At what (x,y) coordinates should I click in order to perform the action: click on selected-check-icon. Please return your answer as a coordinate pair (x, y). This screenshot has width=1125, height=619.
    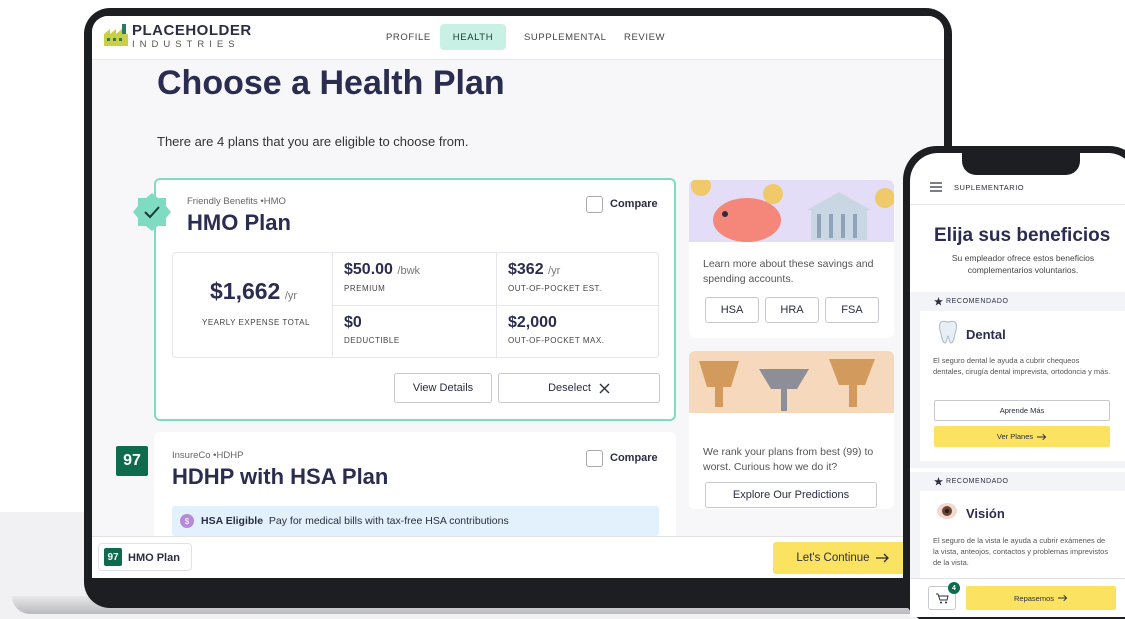
    Looking at the image, I should click on (152, 212).